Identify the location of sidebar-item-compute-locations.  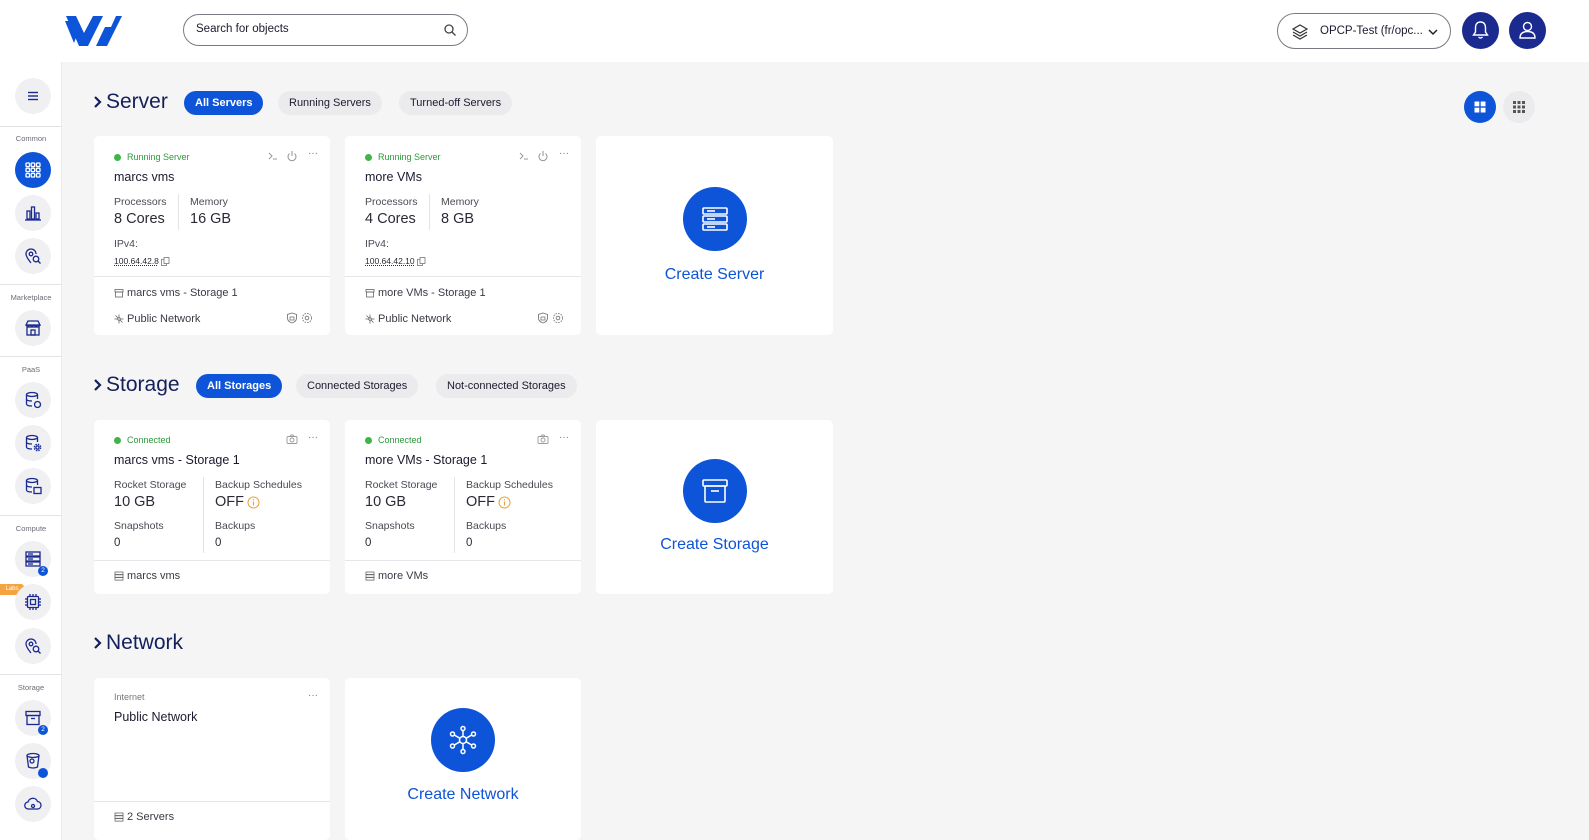
(33, 646).